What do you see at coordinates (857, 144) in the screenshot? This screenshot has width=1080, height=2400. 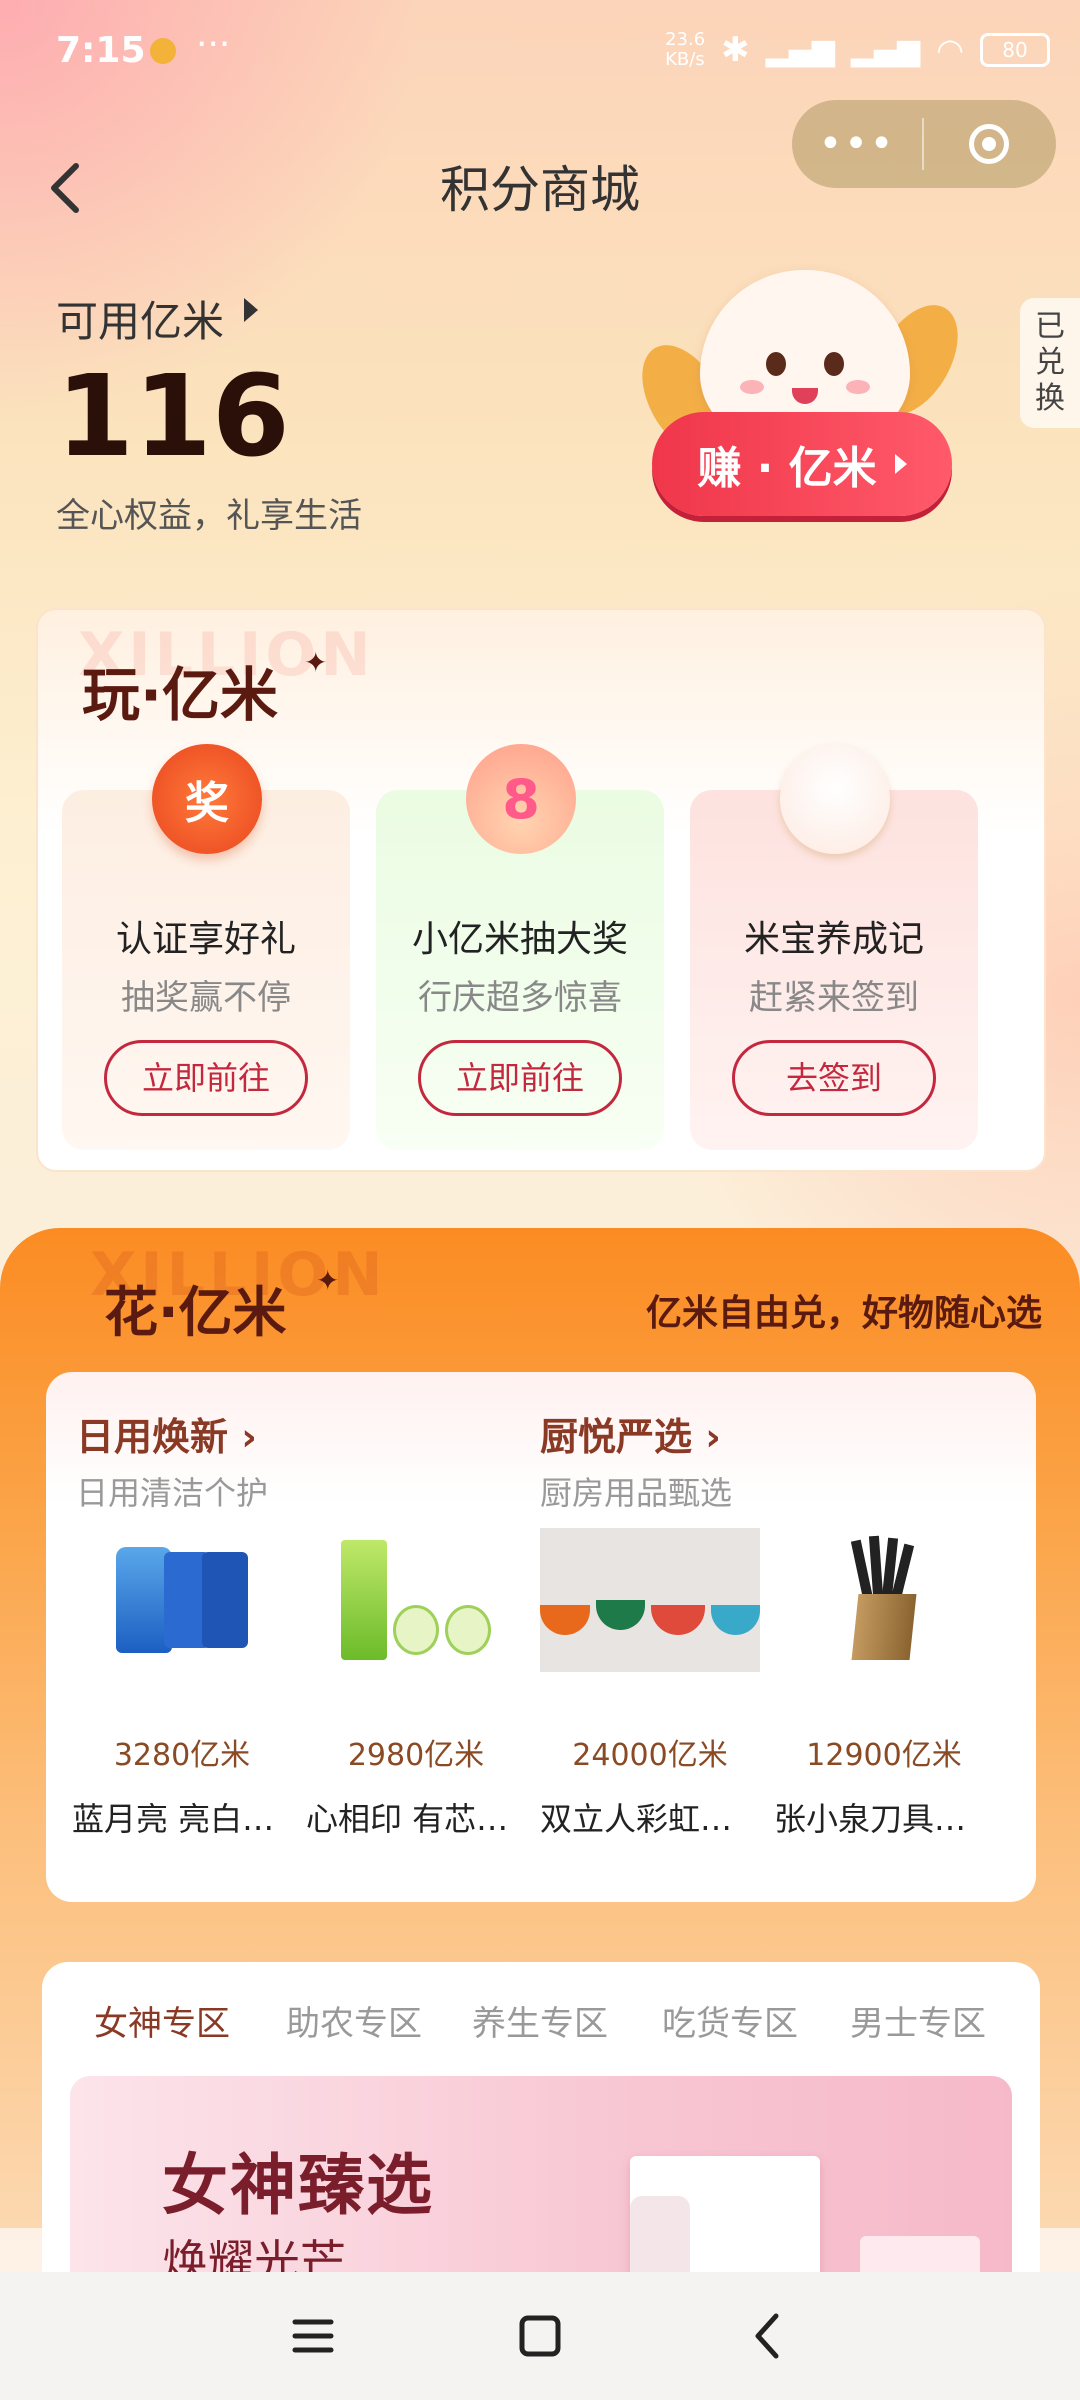 I see `capsule-more-button: •••` at bounding box center [857, 144].